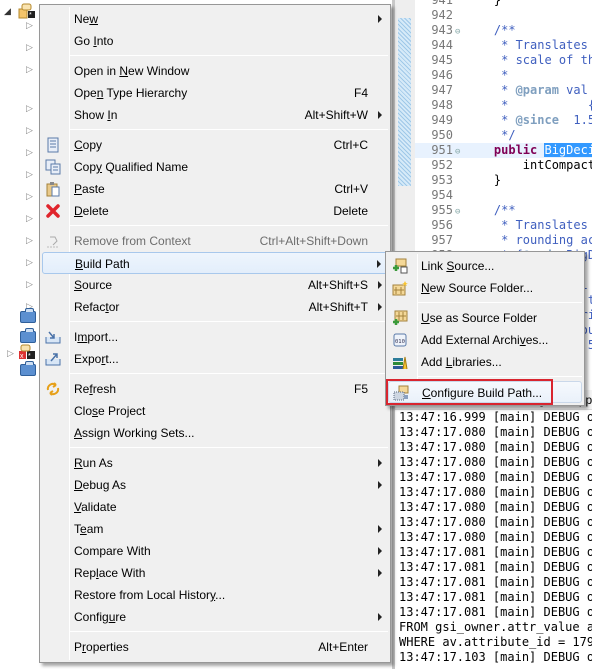  What do you see at coordinates (350, 211) in the screenshot?
I see `menu-item-shortcut: Delete` at bounding box center [350, 211].